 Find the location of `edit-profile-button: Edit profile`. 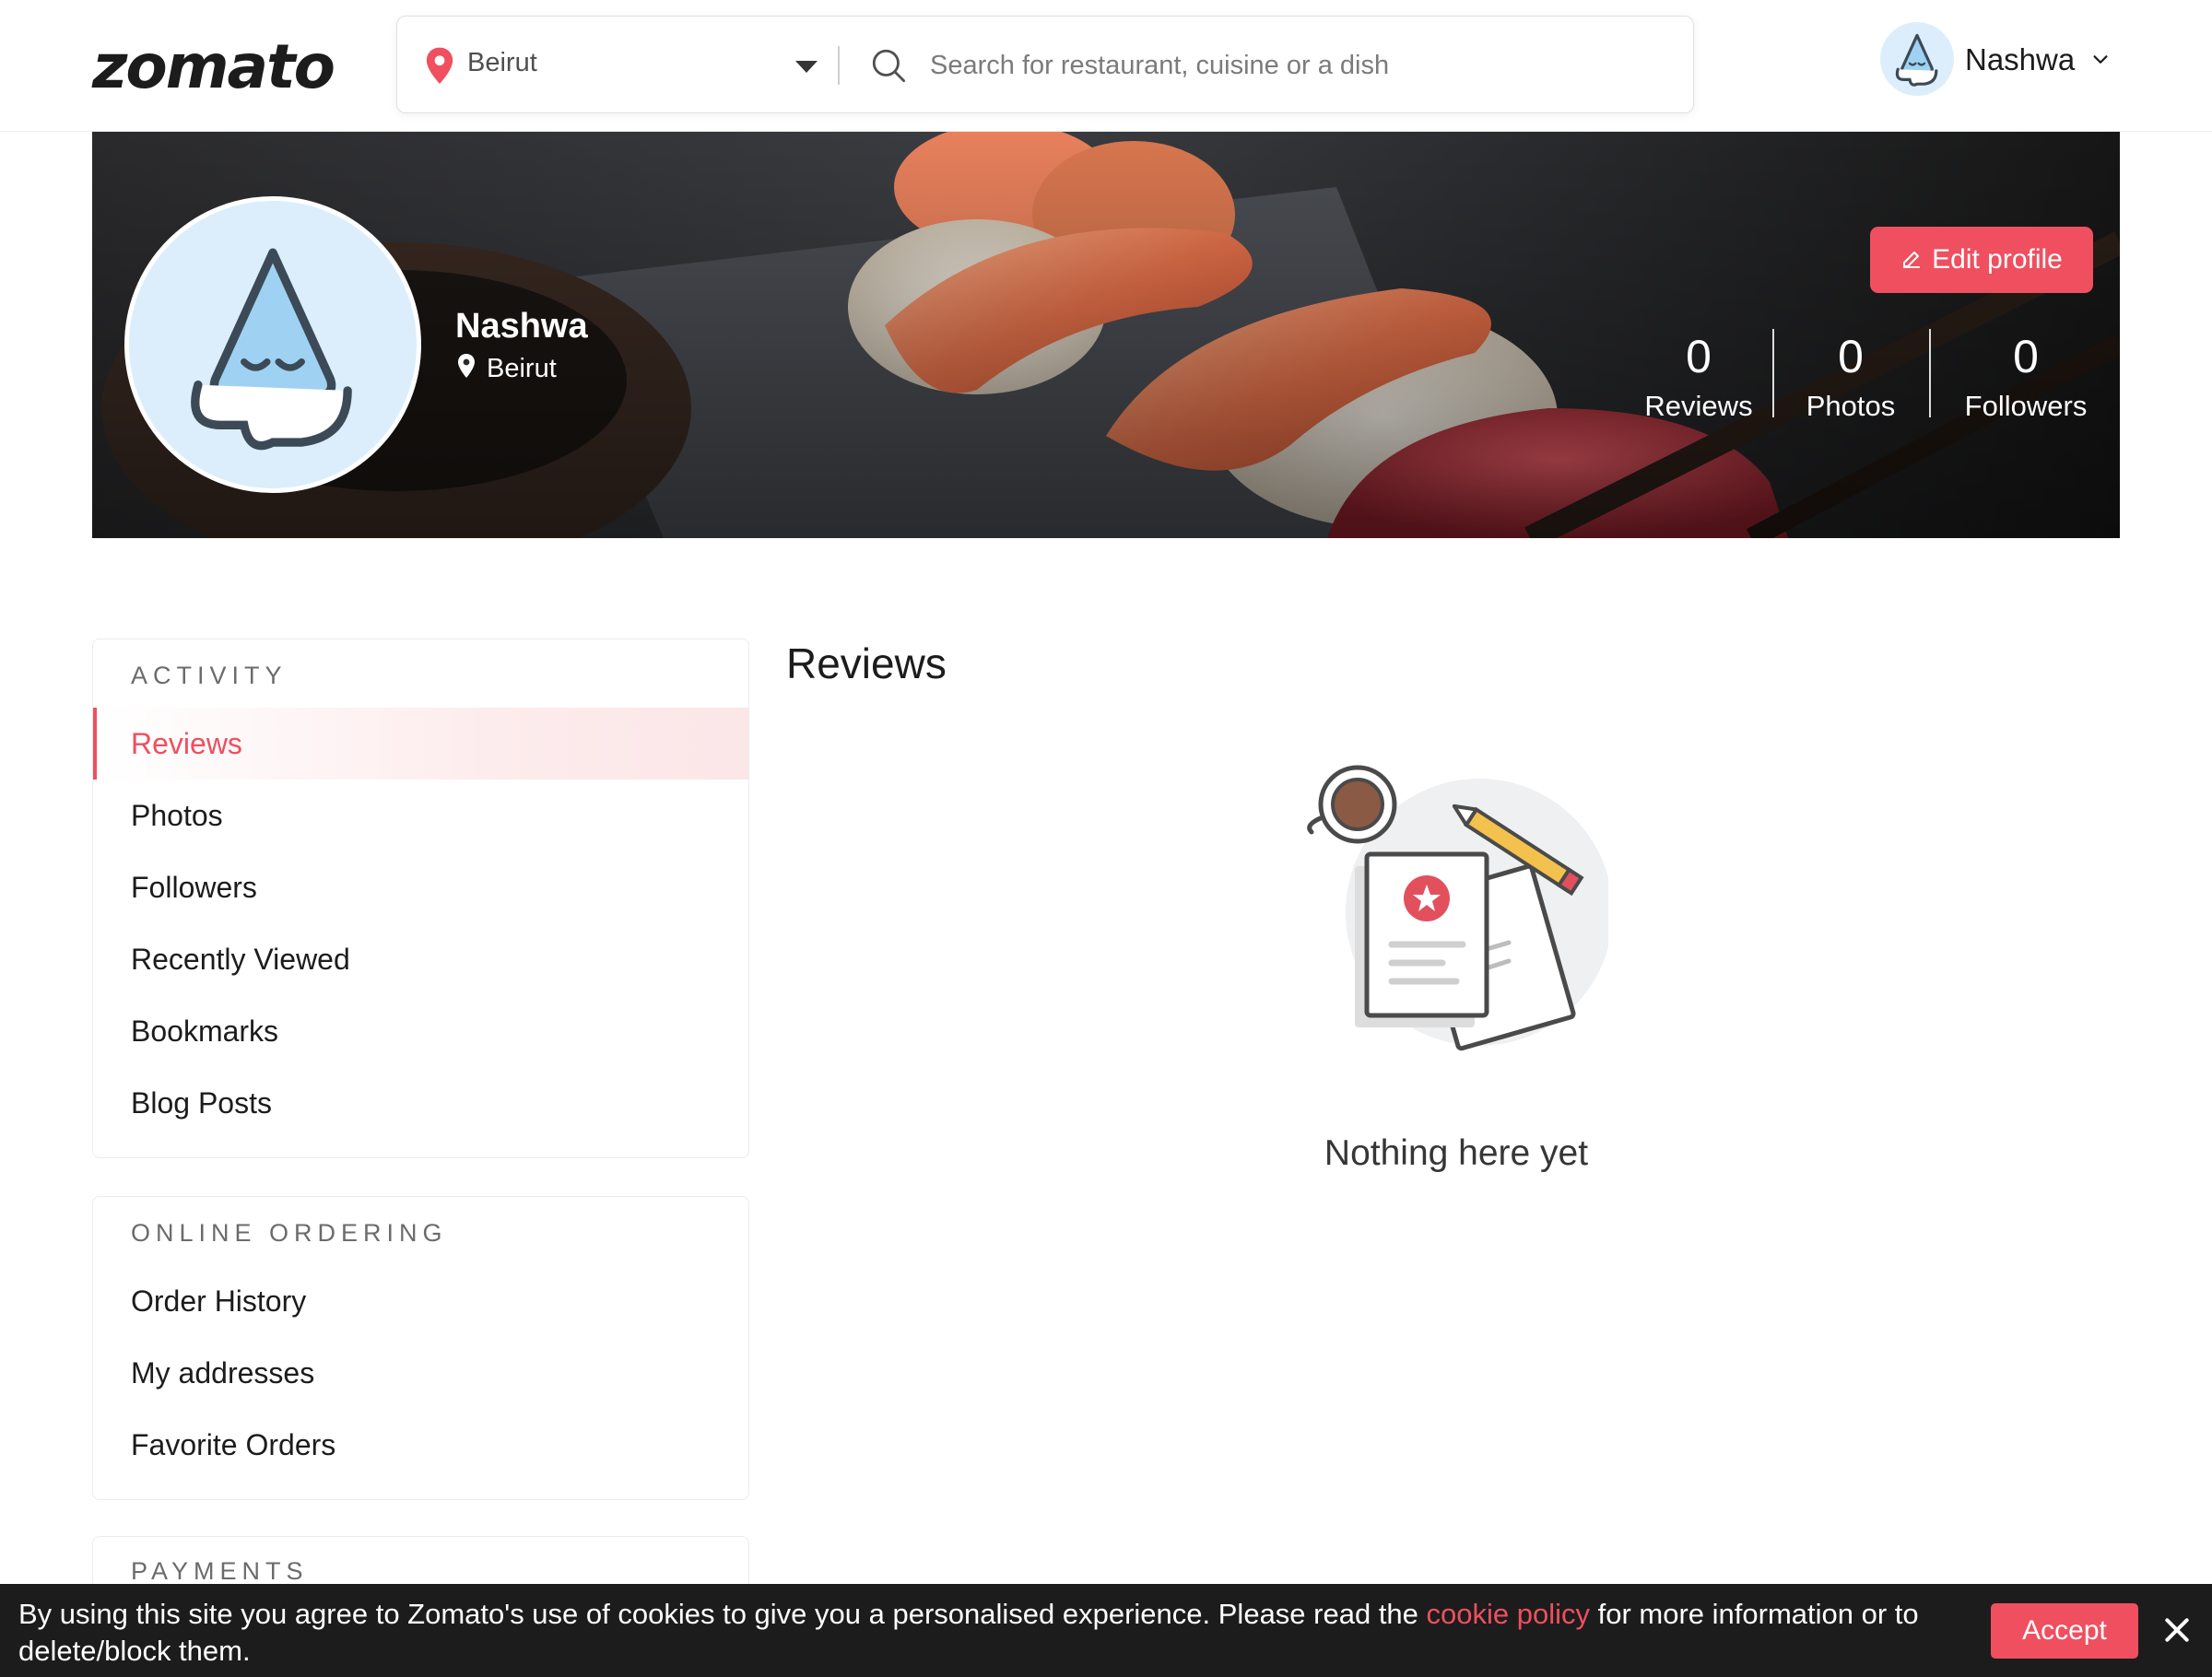

edit-profile-button: Edit profile is located at coordinates (1981, 260).